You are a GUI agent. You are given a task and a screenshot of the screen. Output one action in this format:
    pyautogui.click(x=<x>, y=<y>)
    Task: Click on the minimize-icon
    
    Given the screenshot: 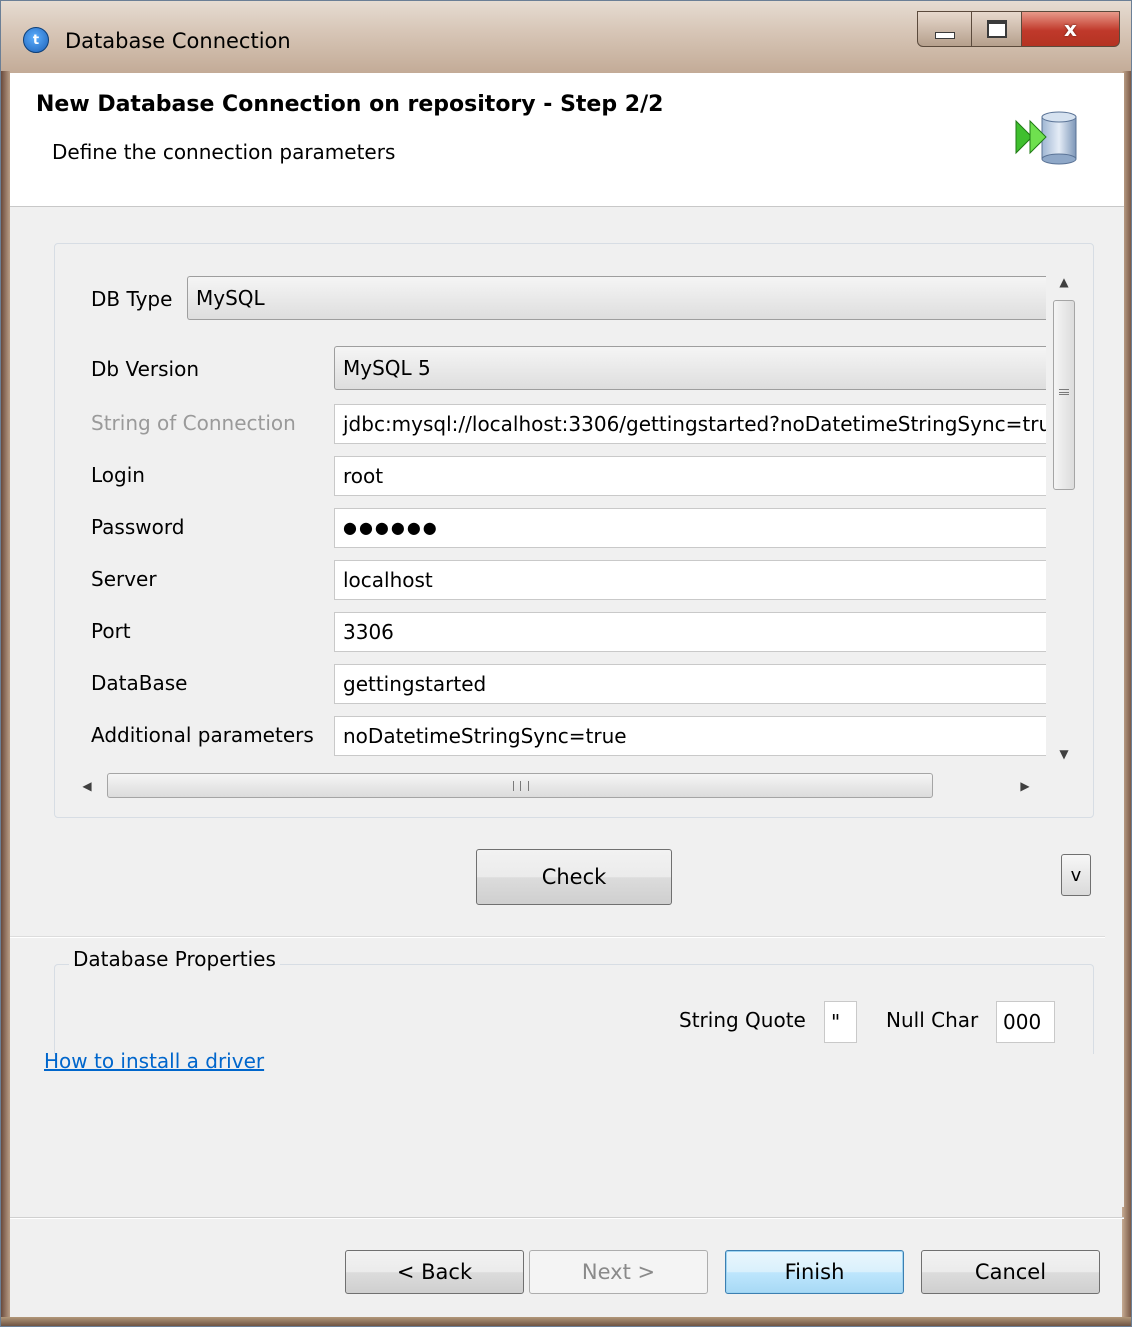 What is the action you would take?
    pyautogui.click(x=944, y=35)
    